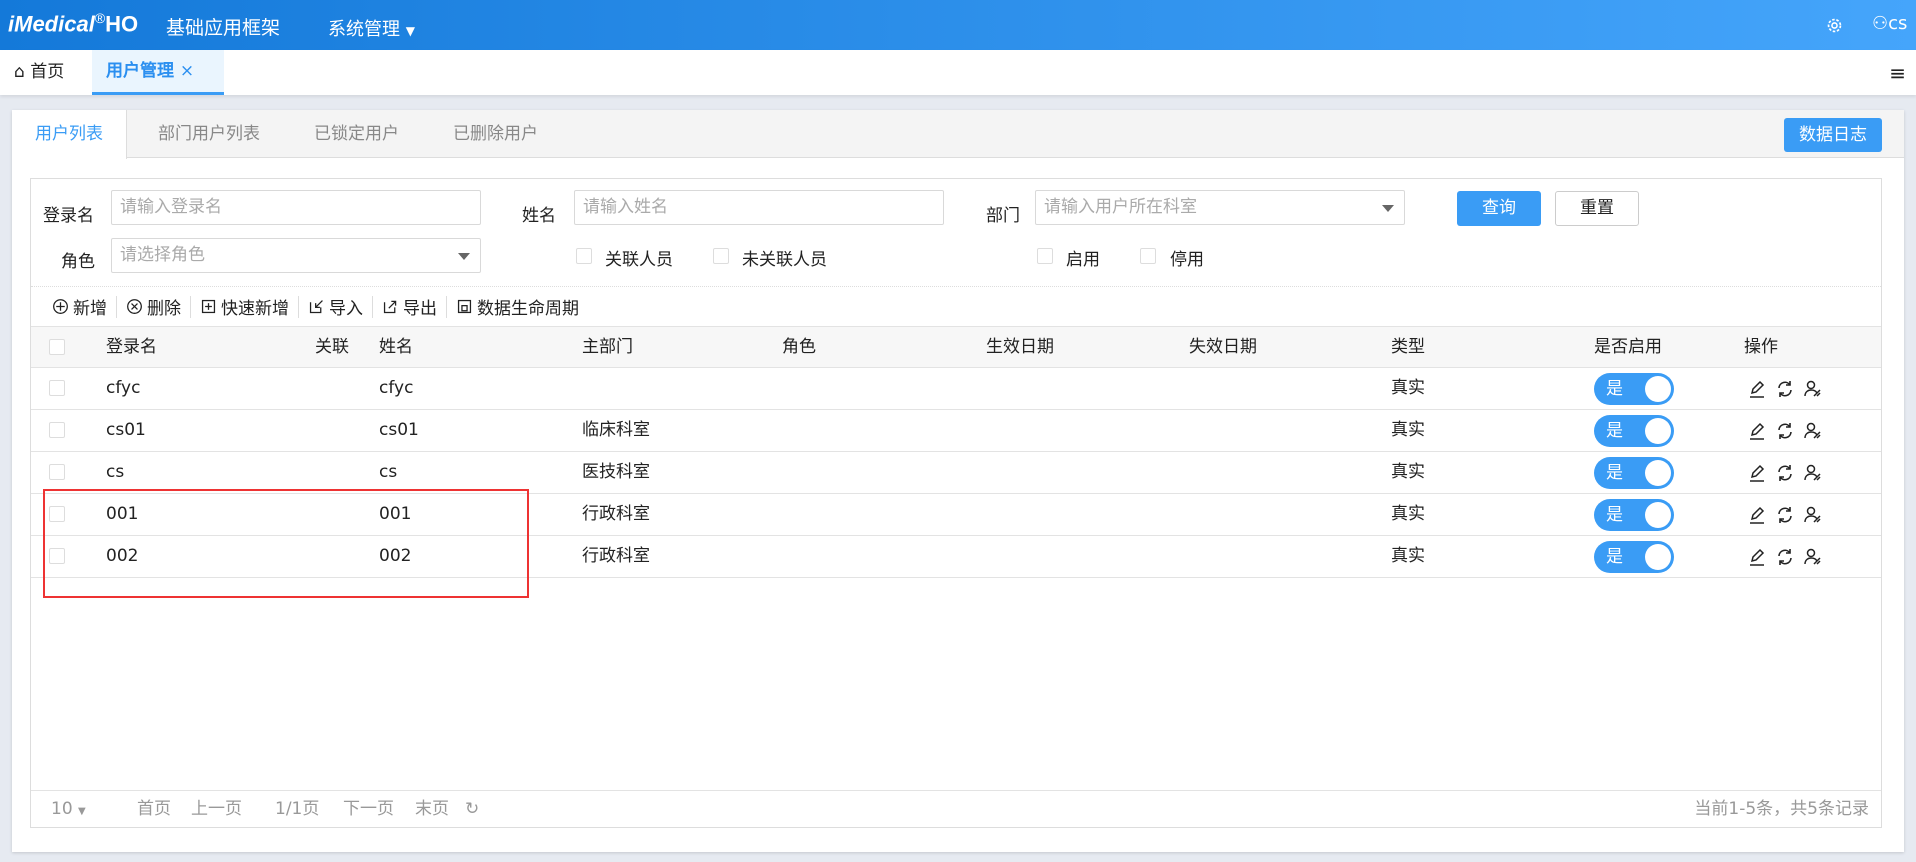 The image size is (1916, 862). I want to click on enabled-label: 启用, so click(1083, 260).